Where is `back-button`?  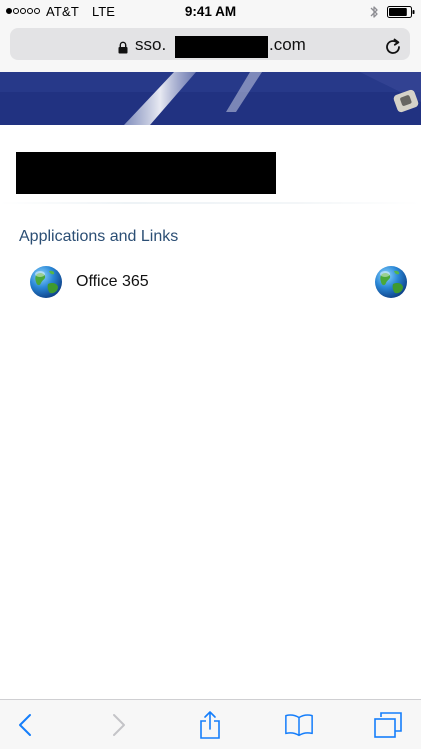 back-button is located at coordinates (25, 725).